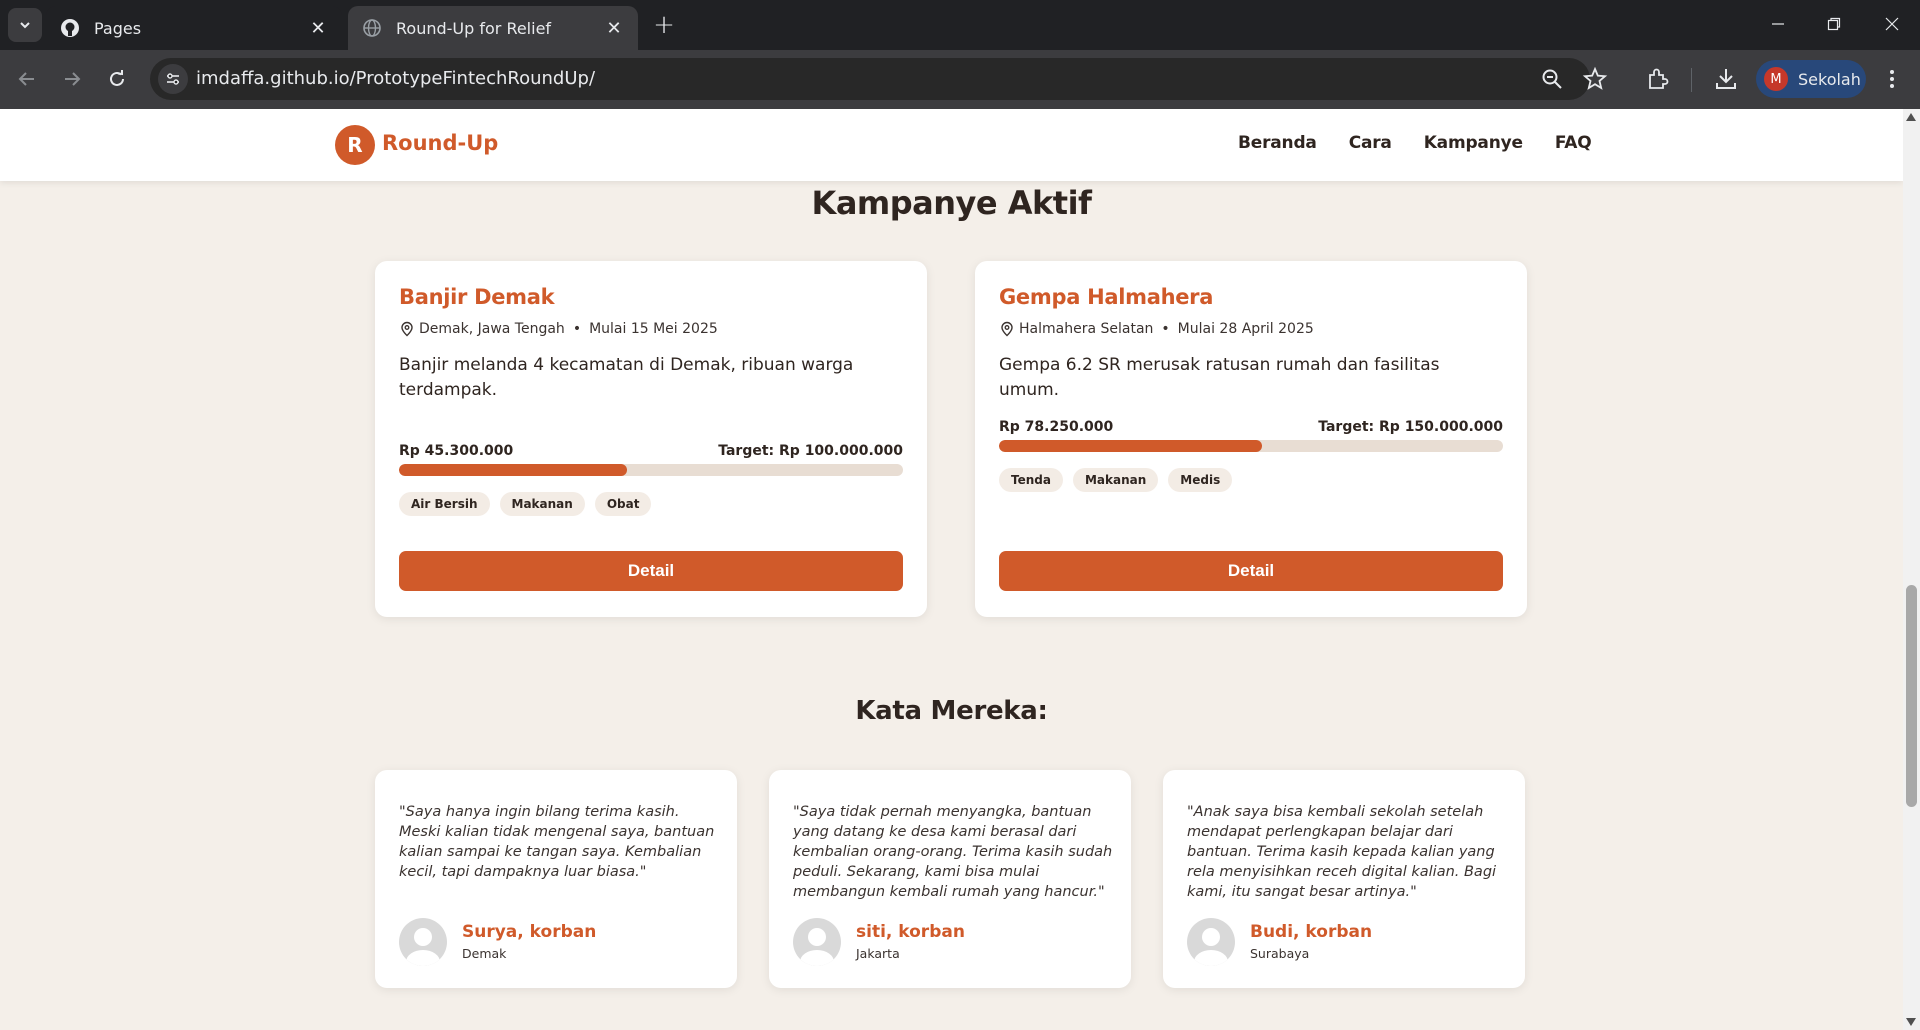 The height and width of the screenshot is (1030, 1920). What do you see at coordinates (910, 932) in the screenshot?
I see `testimonial-name: siti, korban` at bounding box center [910, 932].